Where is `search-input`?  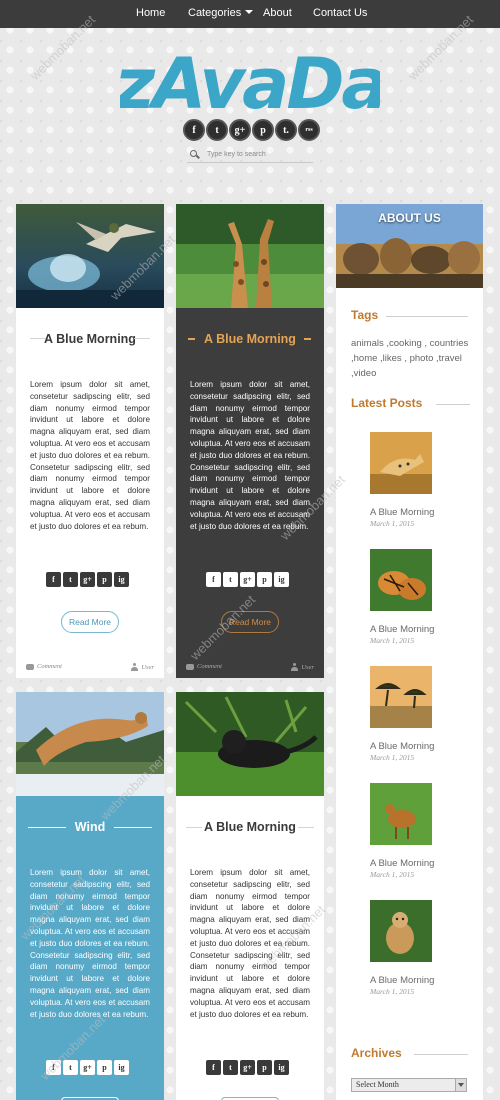
search-input is located at coordinates (257, 154).